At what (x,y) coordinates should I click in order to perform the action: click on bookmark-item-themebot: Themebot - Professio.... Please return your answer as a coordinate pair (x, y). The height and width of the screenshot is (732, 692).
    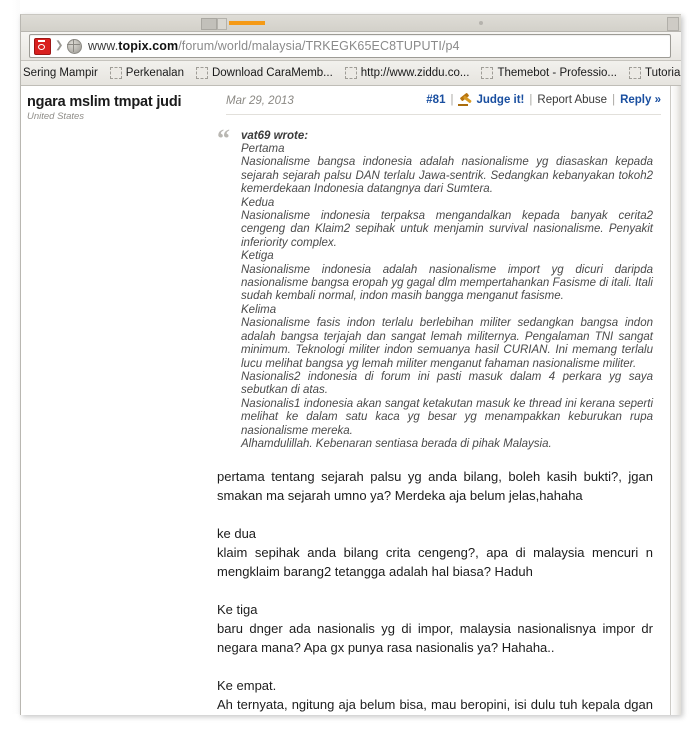
    Looking at the image, I should click on (549, 73).